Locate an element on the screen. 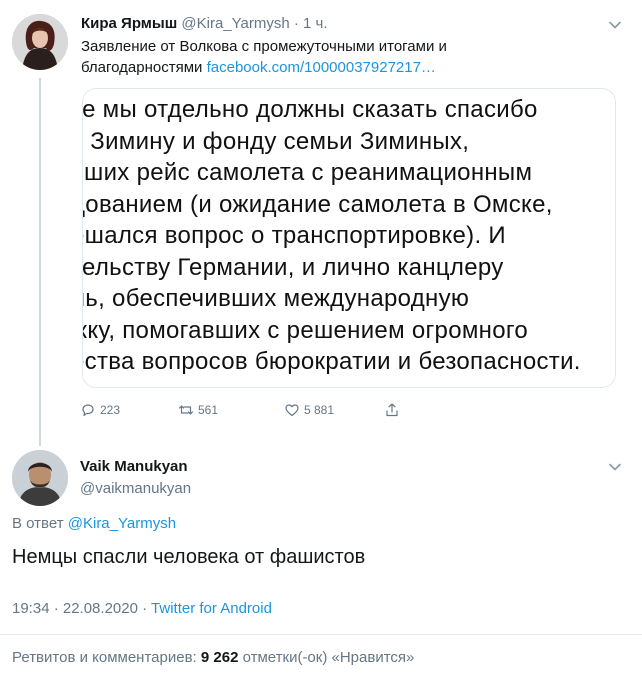 This screenshot has width=642, height=680. reply-prefix: В ответ is located at coordinates (38, 523).